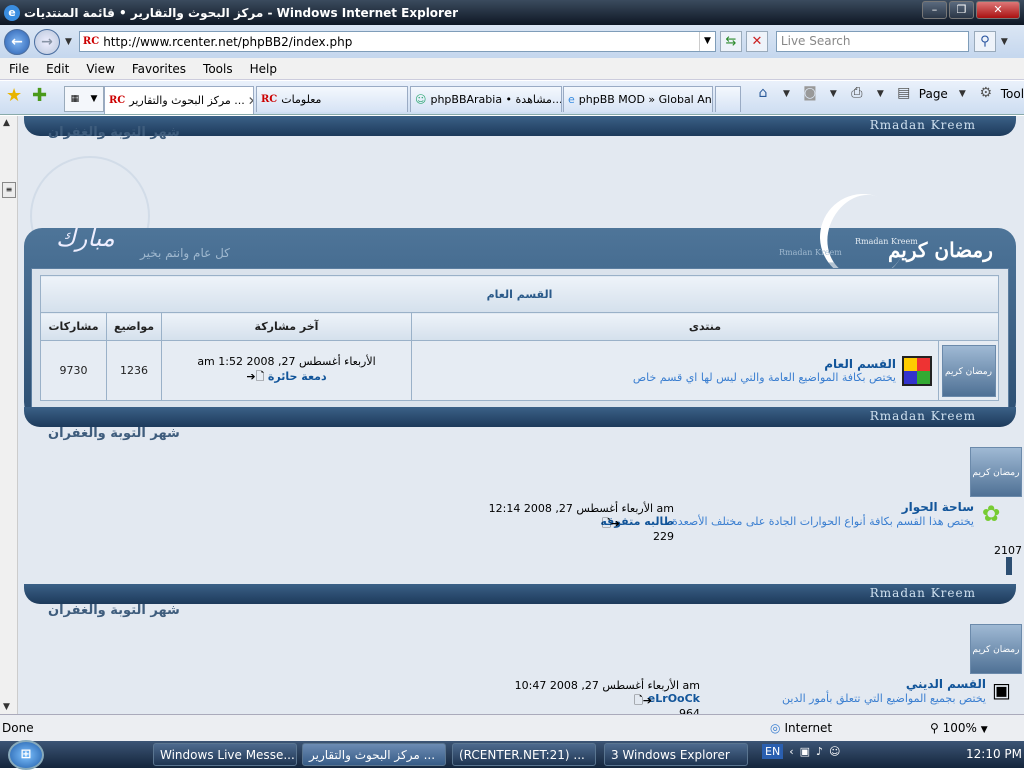  Describe the element at coordinates (68, 42) in the screenshot. I see `history-dropdown-icon: ▼` at that location.